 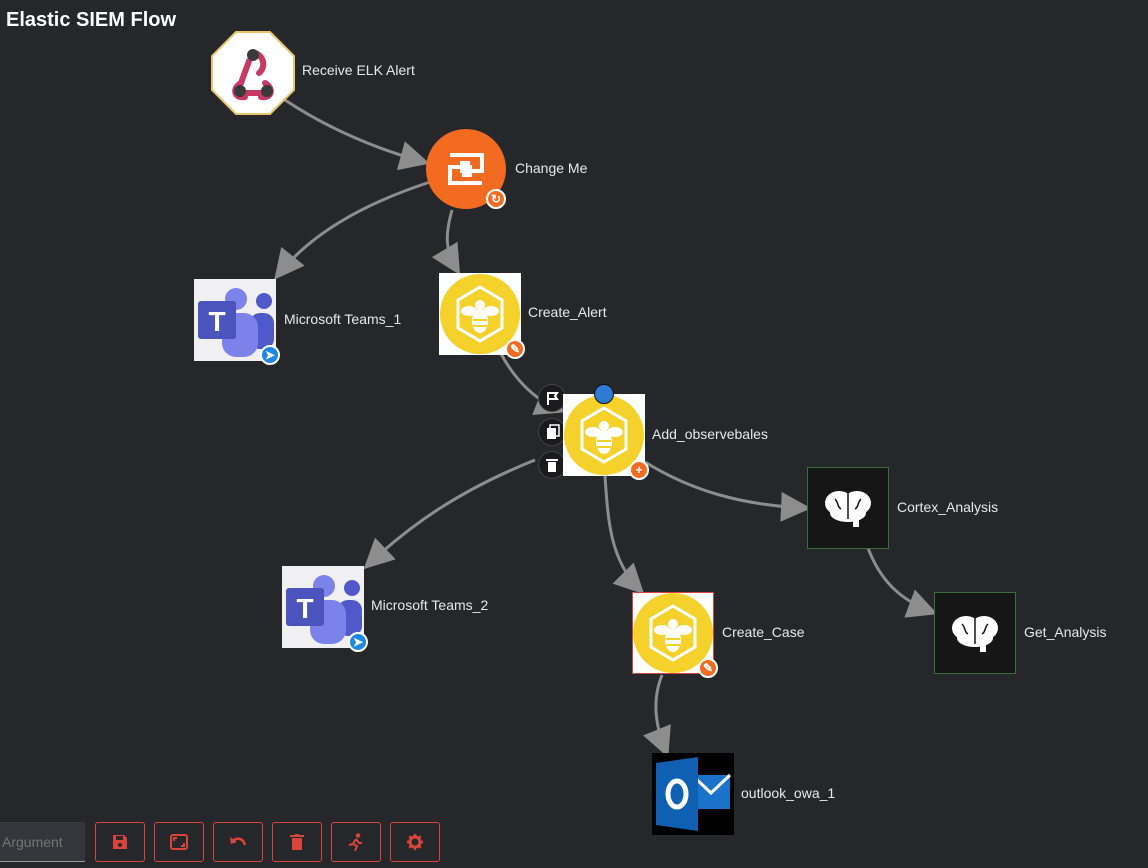 What do you see at coordinates (482, 316) in the screenshot?
I see `node-create-alert: ✎` at bounding box center [482, 316].